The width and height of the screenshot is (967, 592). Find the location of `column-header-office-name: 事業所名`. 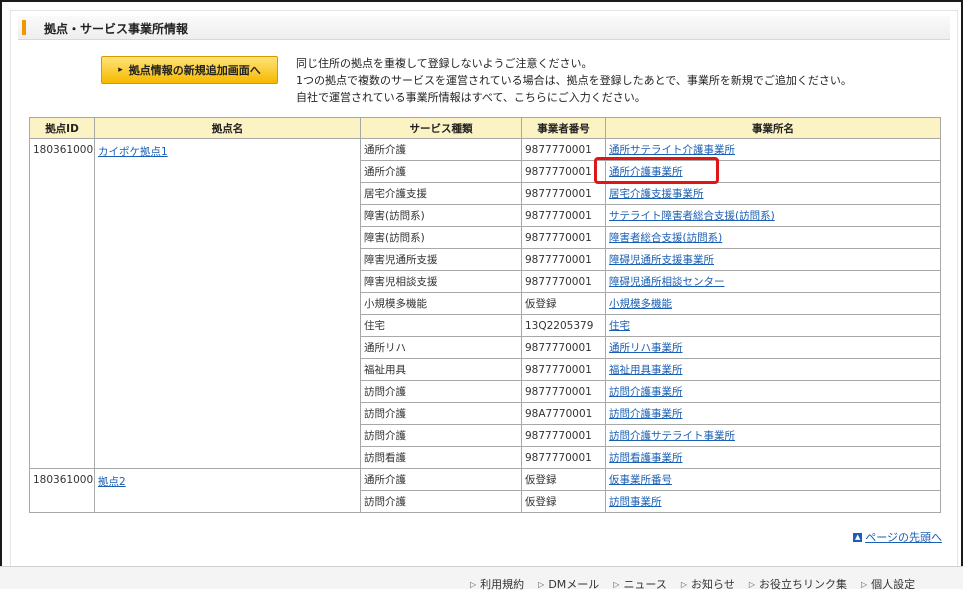

column-header-office-name: 事業所名 is located at coordinates (773, 128).